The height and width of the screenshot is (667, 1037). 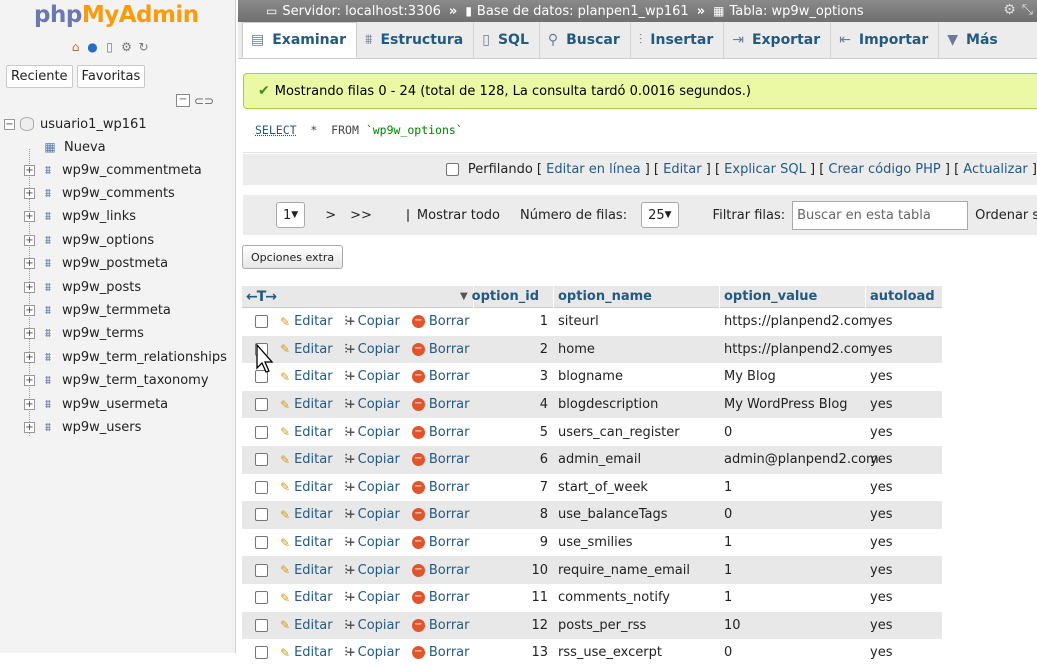 What do you see at coordinates (126, 47) in the screenshot?
I see `settings-icon: ⚙` at bounding box center [126, 47].